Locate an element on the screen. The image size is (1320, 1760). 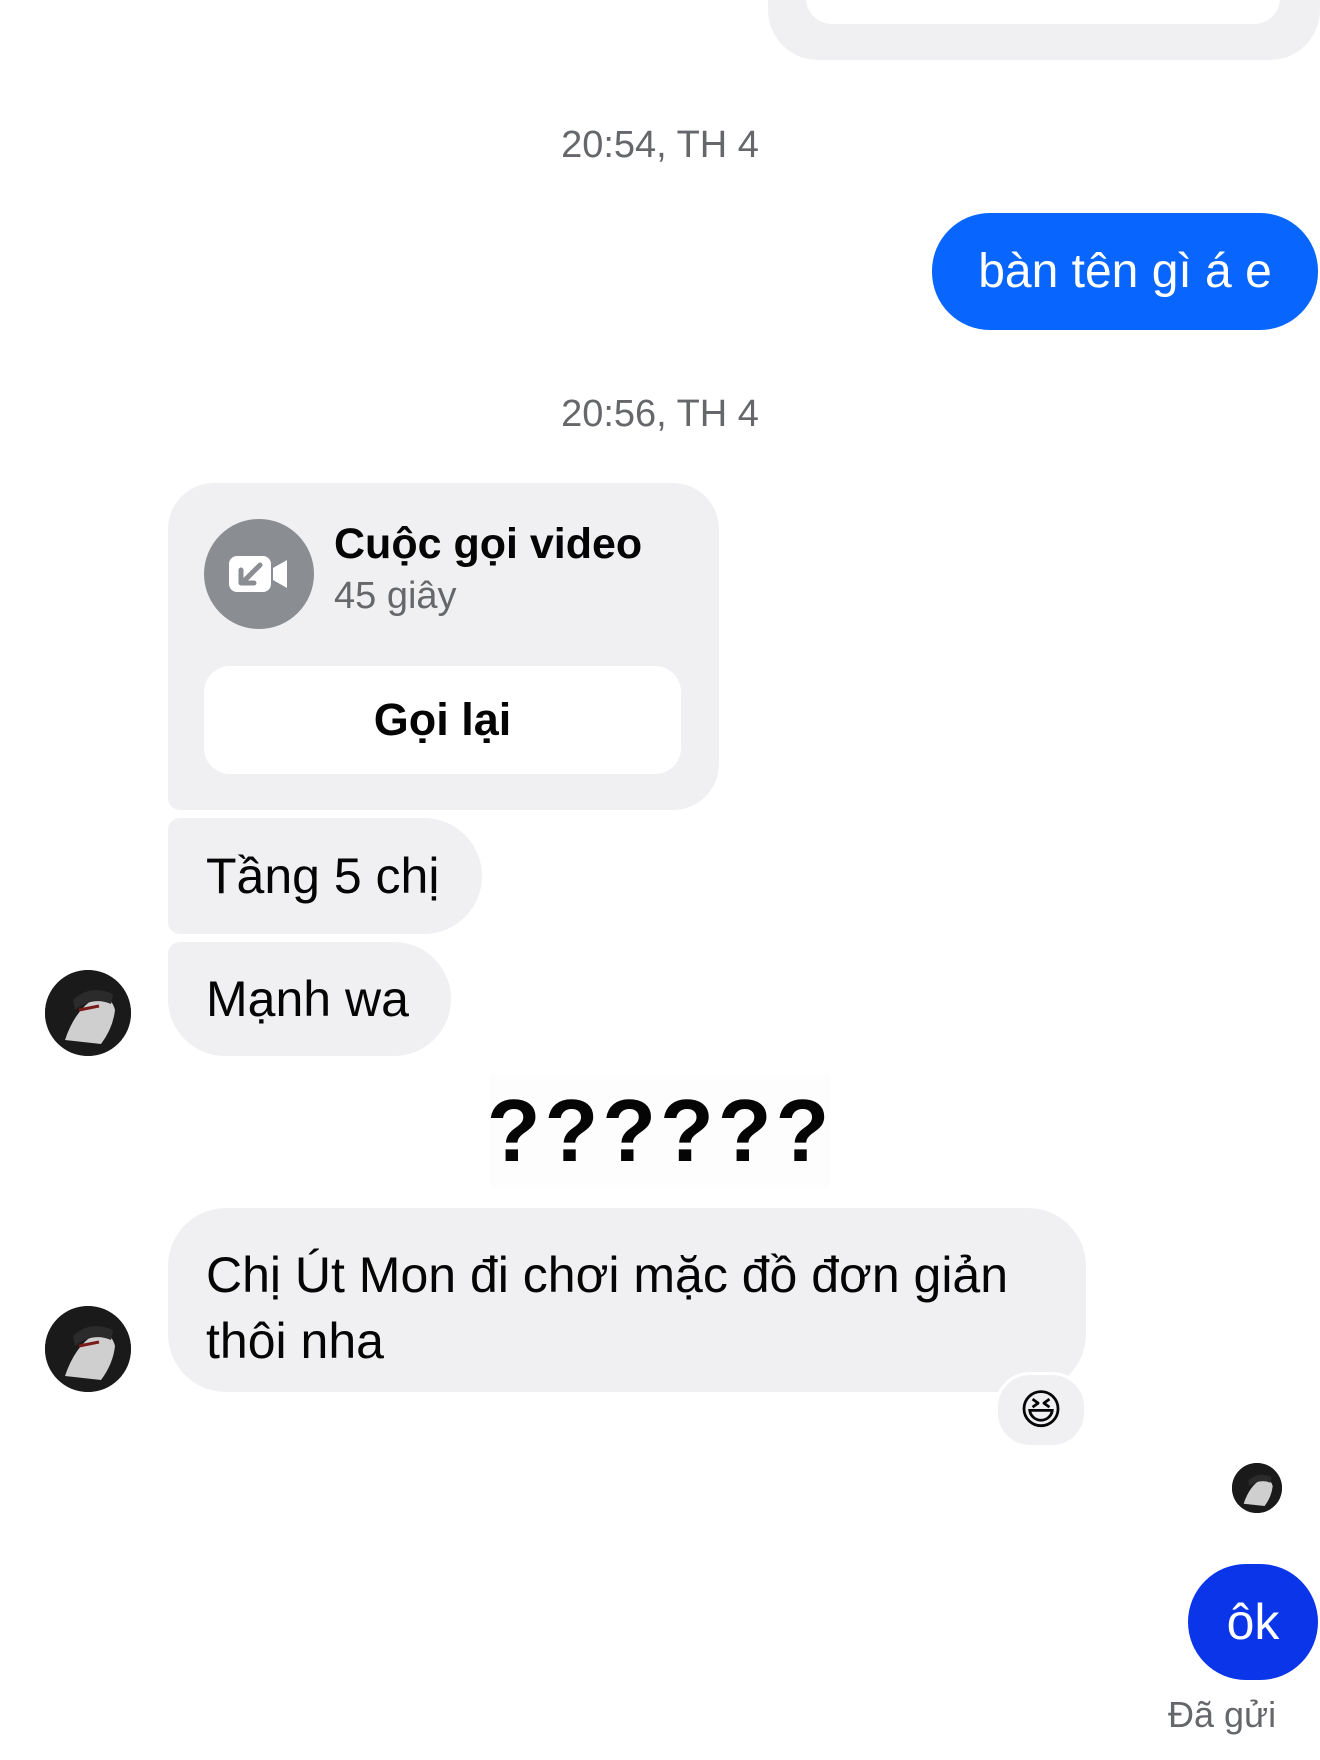
received-message-bubble: Tầng 5 chị is located at coordinates (325, 876).